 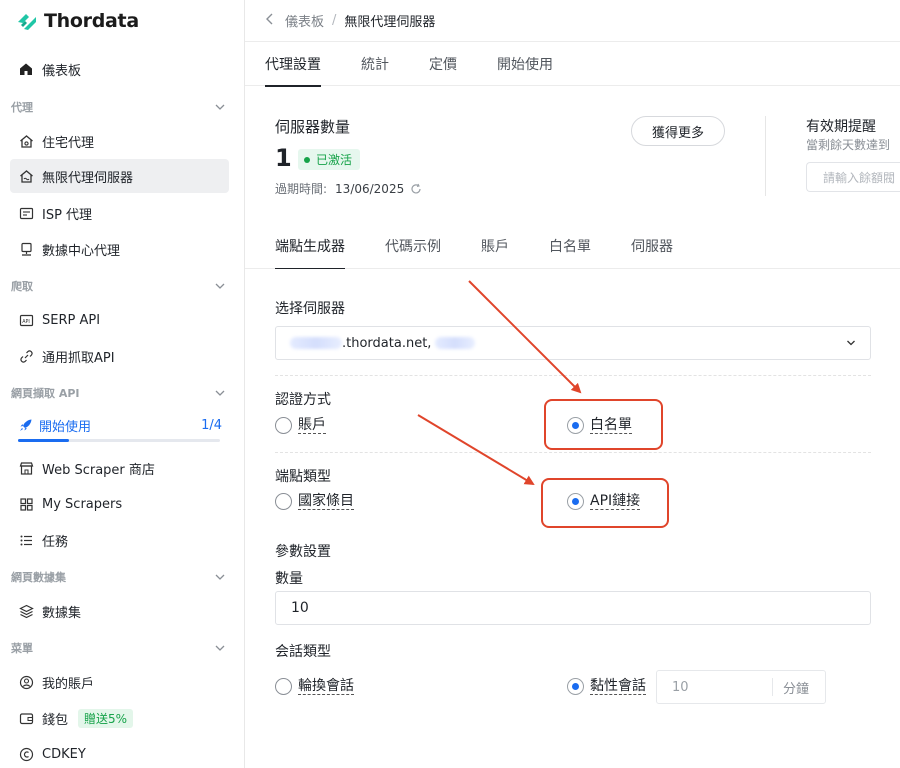 What do you see at coordinates (118, 286) in the screenshot?
I see `section-scraping: 爬取` at bounding box center [118, 286].